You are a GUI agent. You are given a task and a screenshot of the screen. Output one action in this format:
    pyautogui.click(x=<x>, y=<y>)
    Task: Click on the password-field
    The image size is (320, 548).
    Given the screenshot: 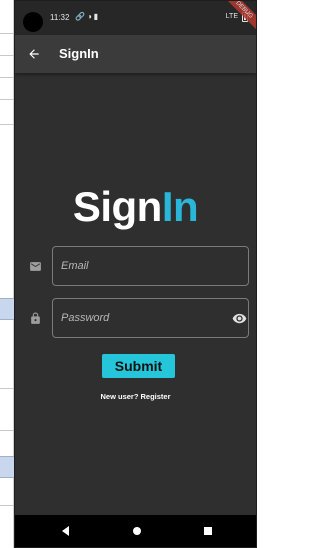 What is the action you would take?
    pyautogui.click(x=150, y=318)
    